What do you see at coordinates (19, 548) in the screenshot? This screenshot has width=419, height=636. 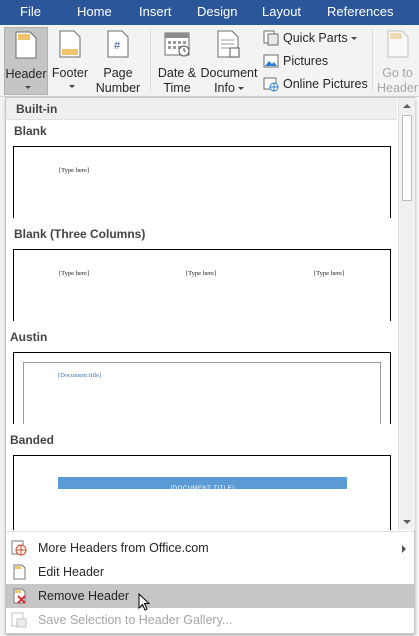 I see `office-online-icon` at bounding box center [19, 548].